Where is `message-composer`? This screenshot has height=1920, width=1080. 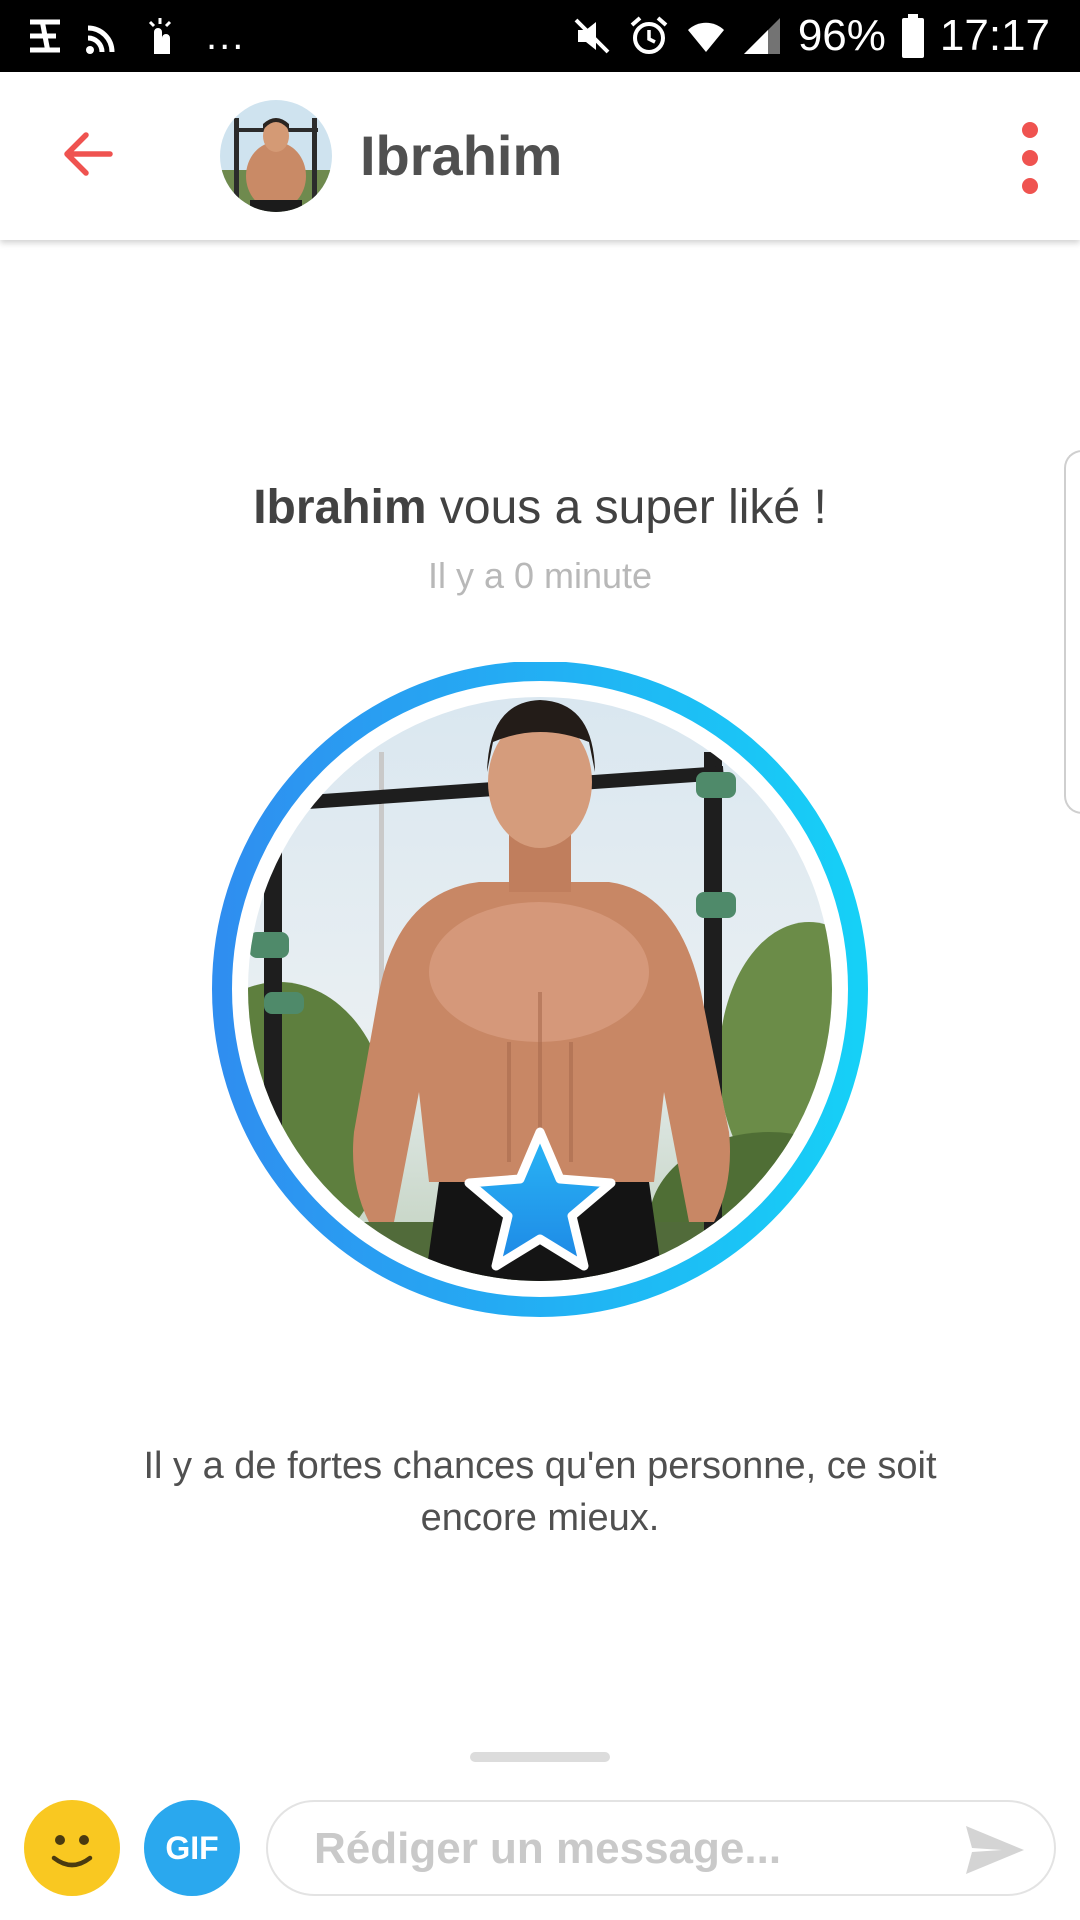 message-composer is located at coordinates (661, 1848).